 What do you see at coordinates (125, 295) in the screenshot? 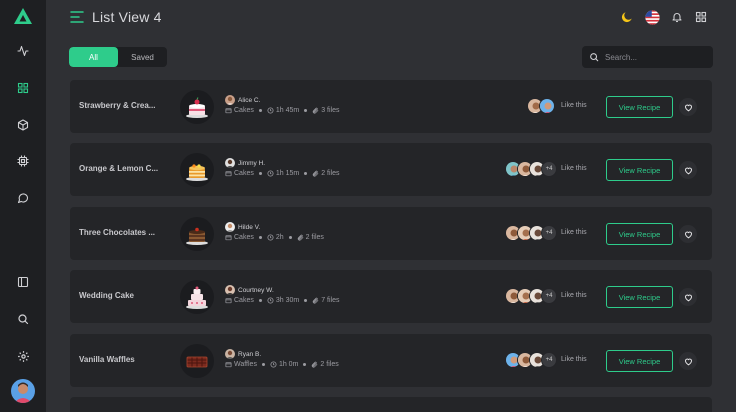
I see `recipe-title: Wedding Cake` at bounding box center [125, 295].